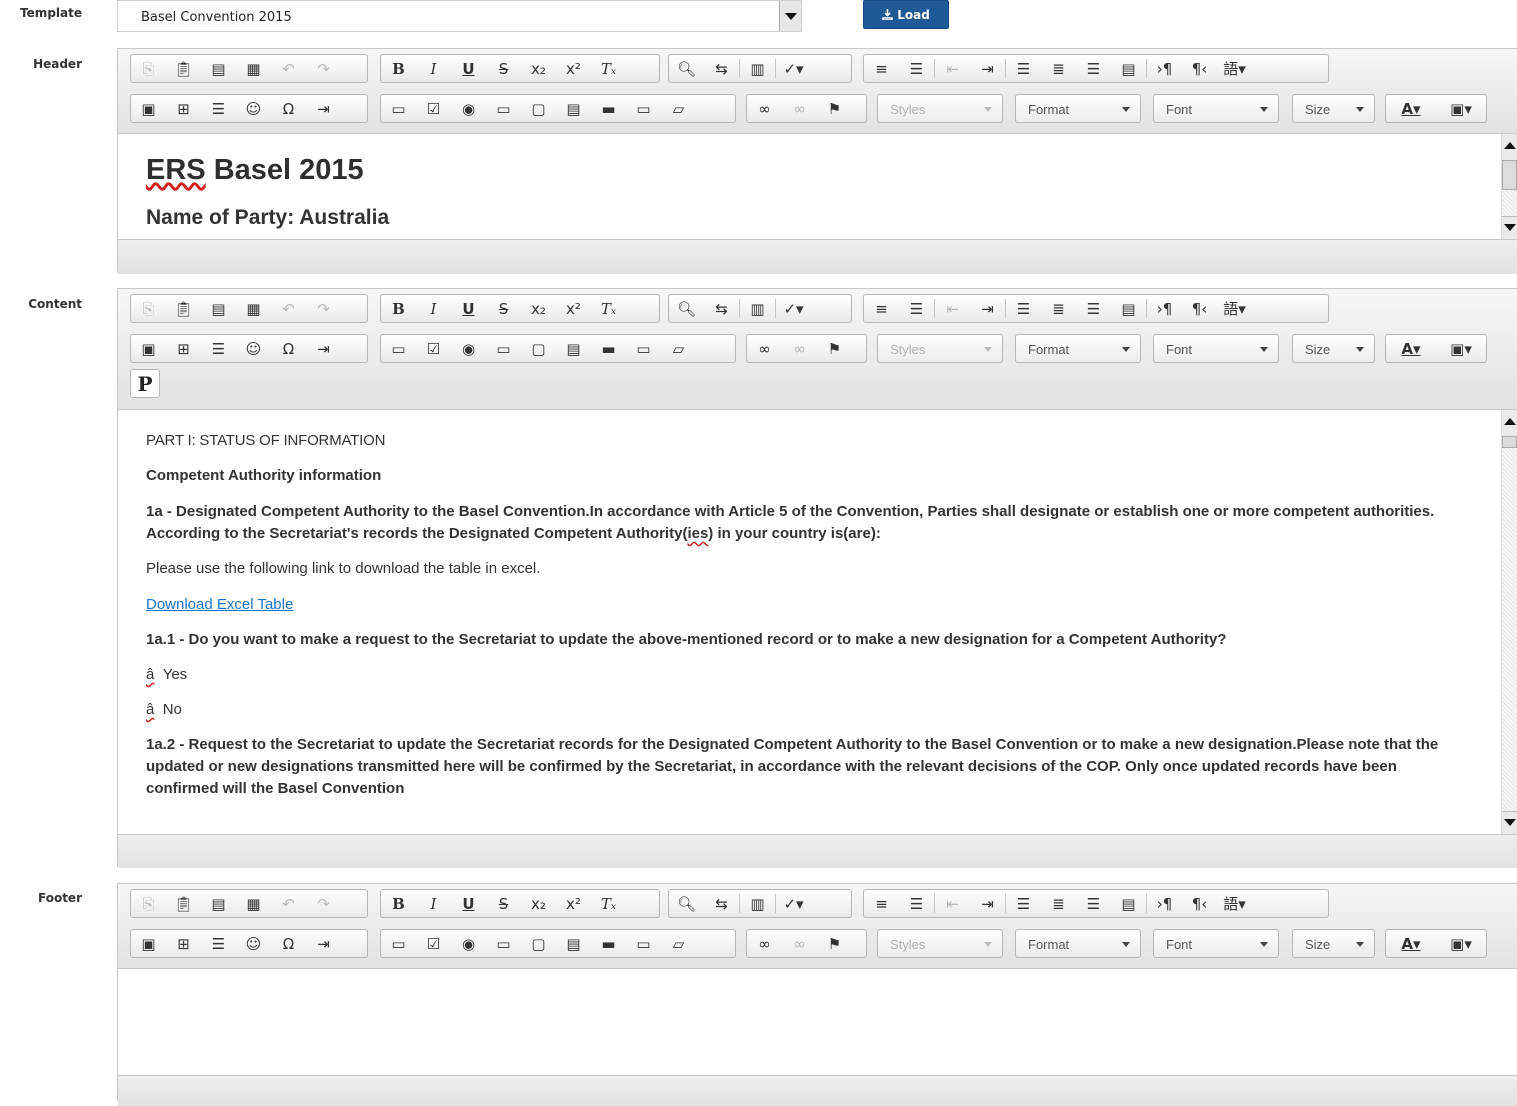  Describe the element at coordinates (817, 1022) in the screenshot. I see `footer-editor-area` at that location.